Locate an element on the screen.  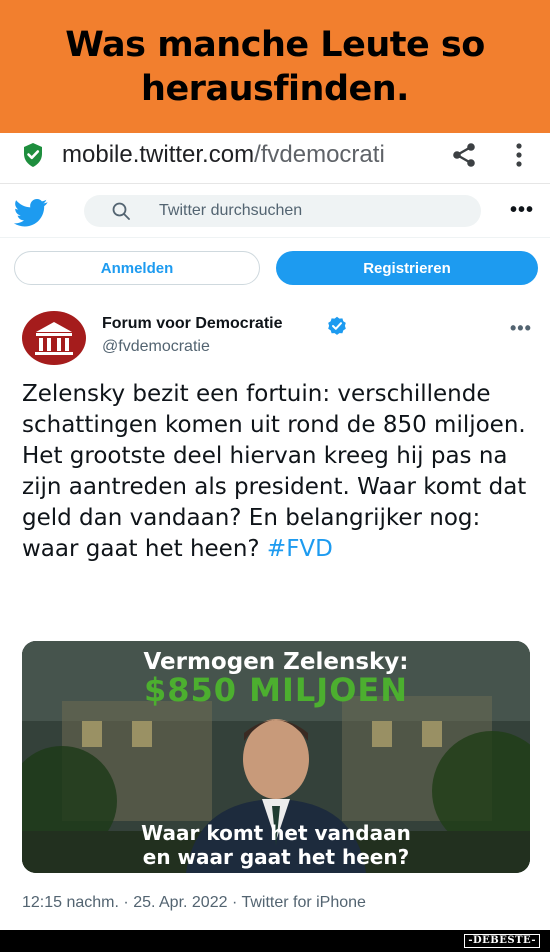
media-amount: $850 MILJOEN is located at coordinates (276, 690).